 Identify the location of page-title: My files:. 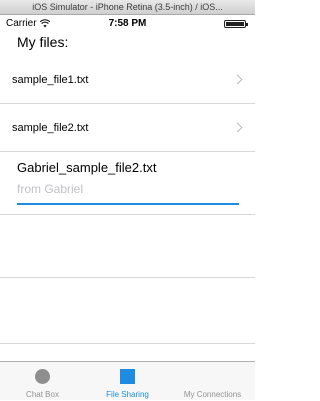
(43, 42).